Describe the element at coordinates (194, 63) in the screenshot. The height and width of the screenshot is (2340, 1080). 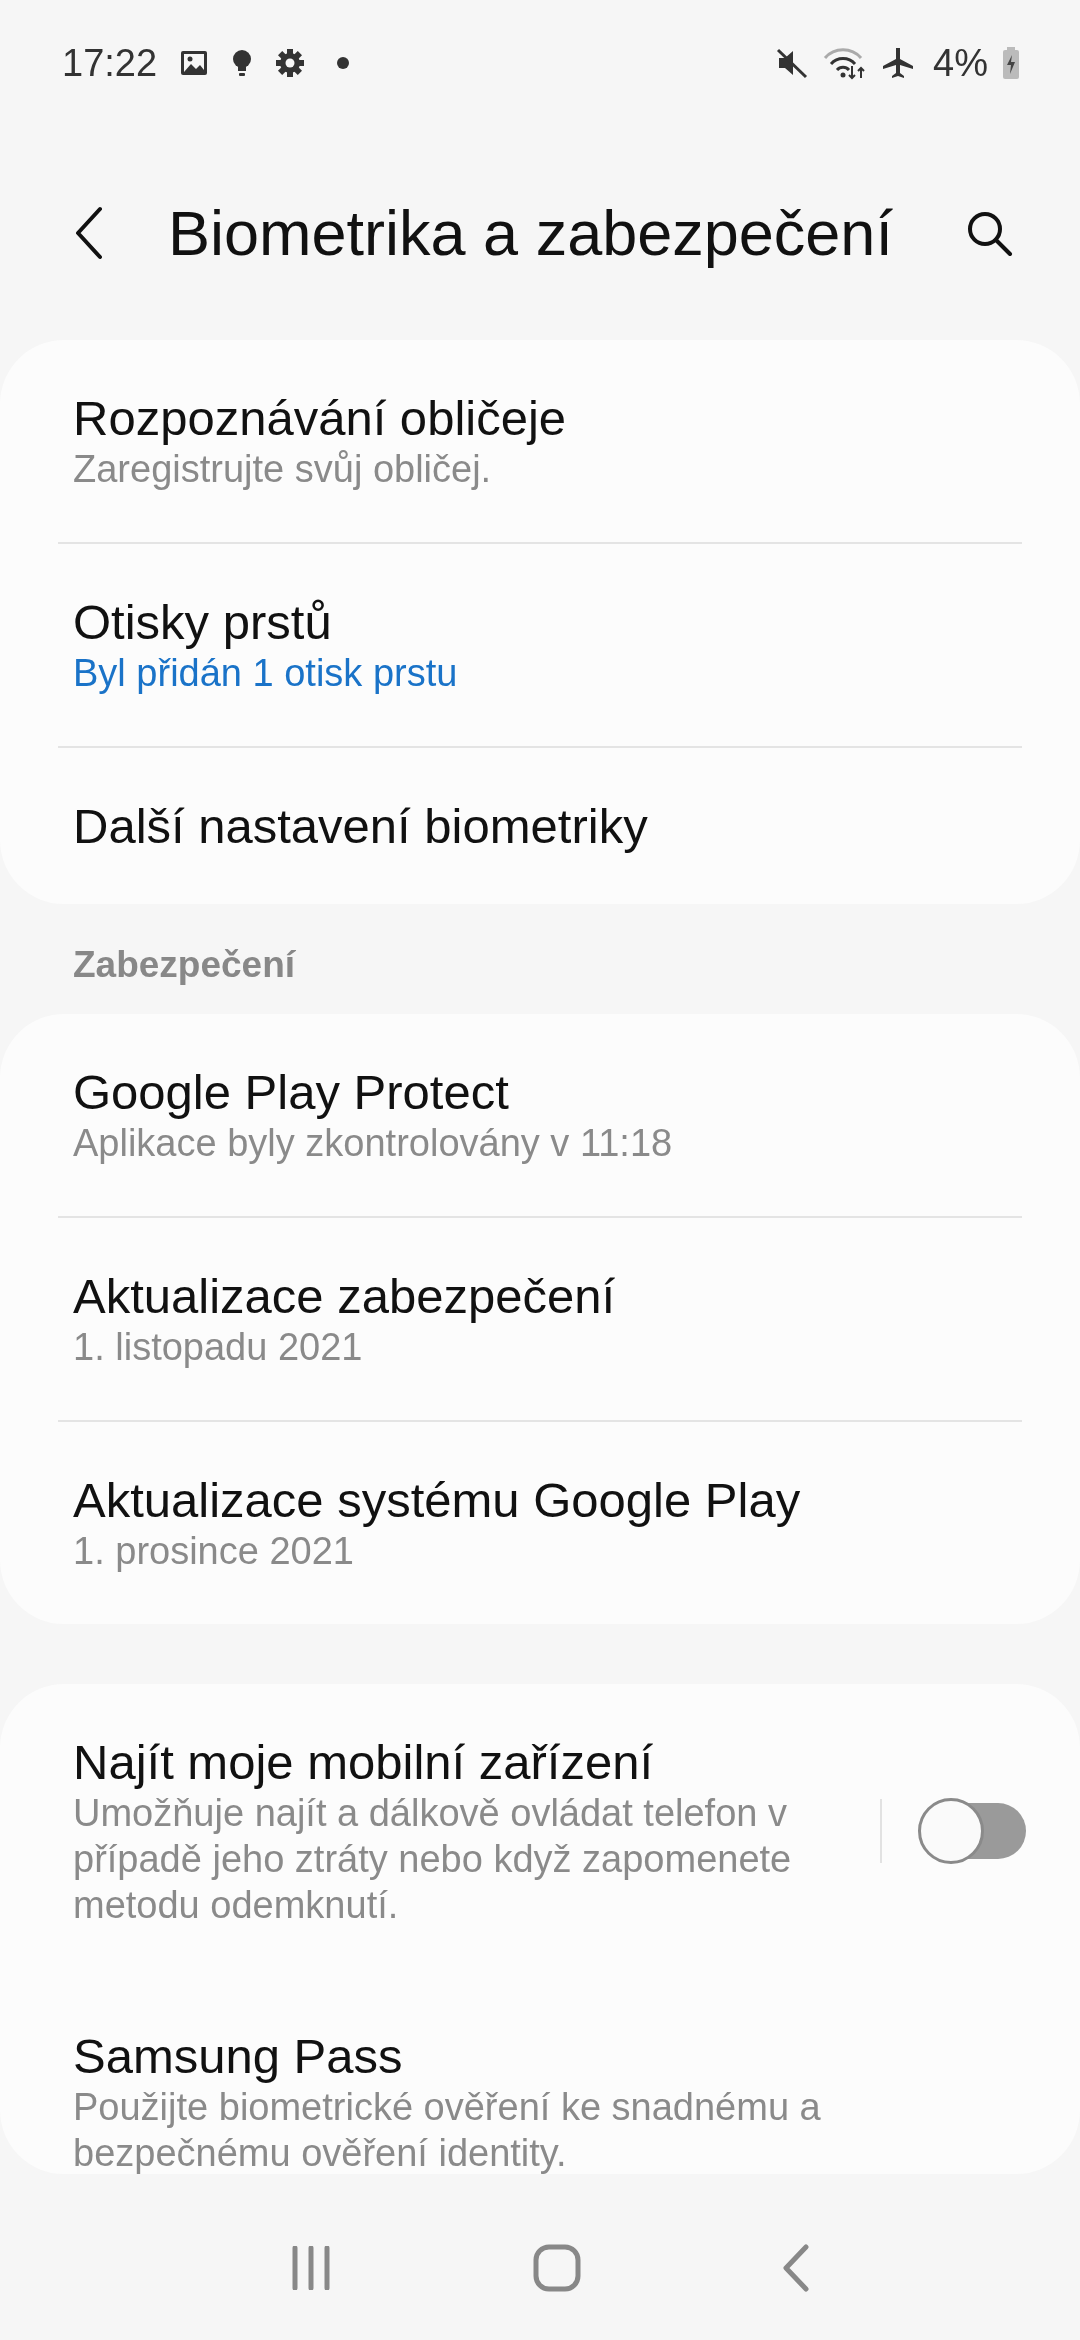
I see `image-icon` at that location.